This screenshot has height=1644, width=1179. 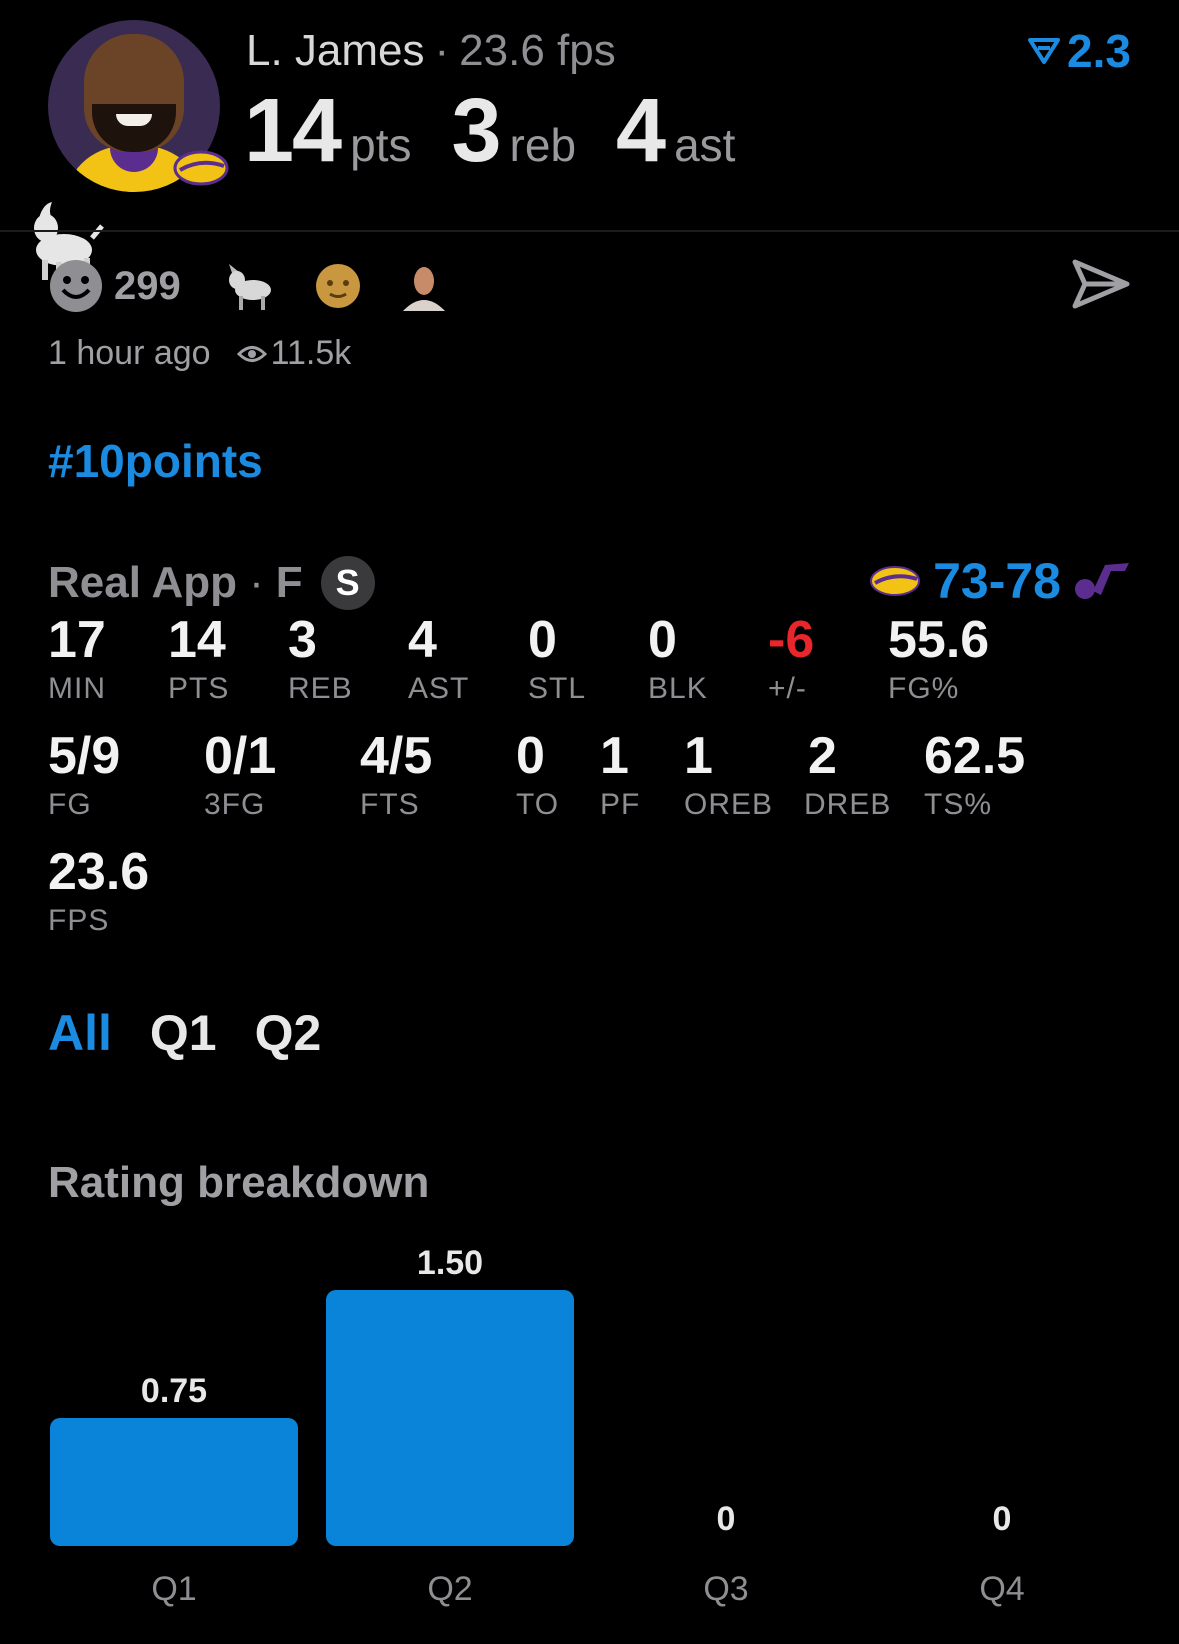 I want to click on stat-oreb: 1 OREB, so click(x=728, y=776).